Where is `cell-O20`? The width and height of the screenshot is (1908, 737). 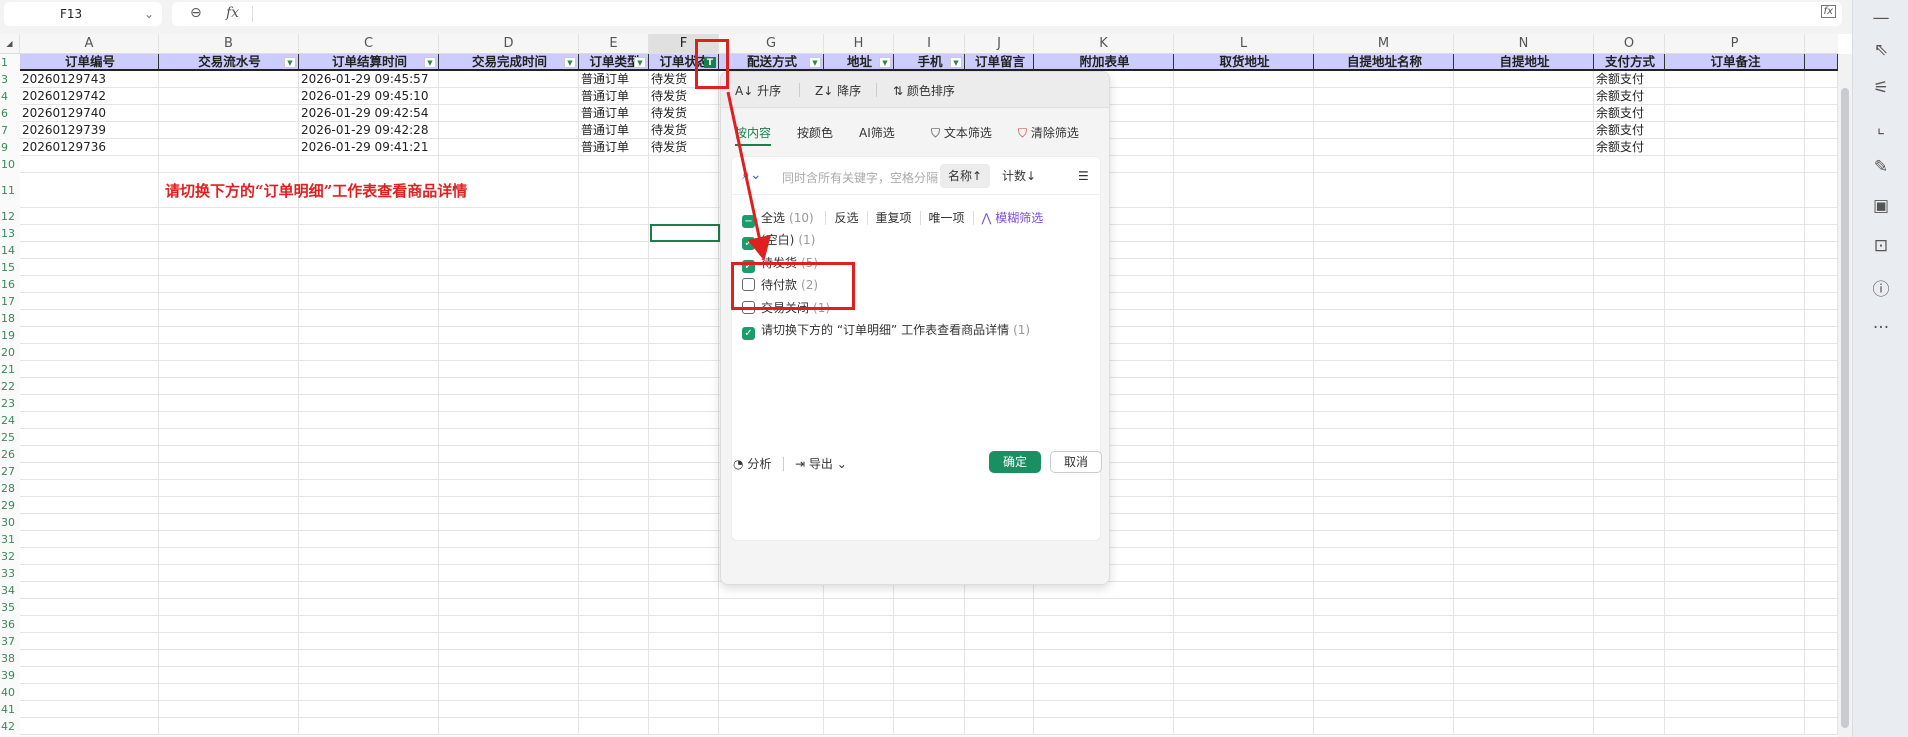 cell-O20 is located at coordinates (1629, 352).